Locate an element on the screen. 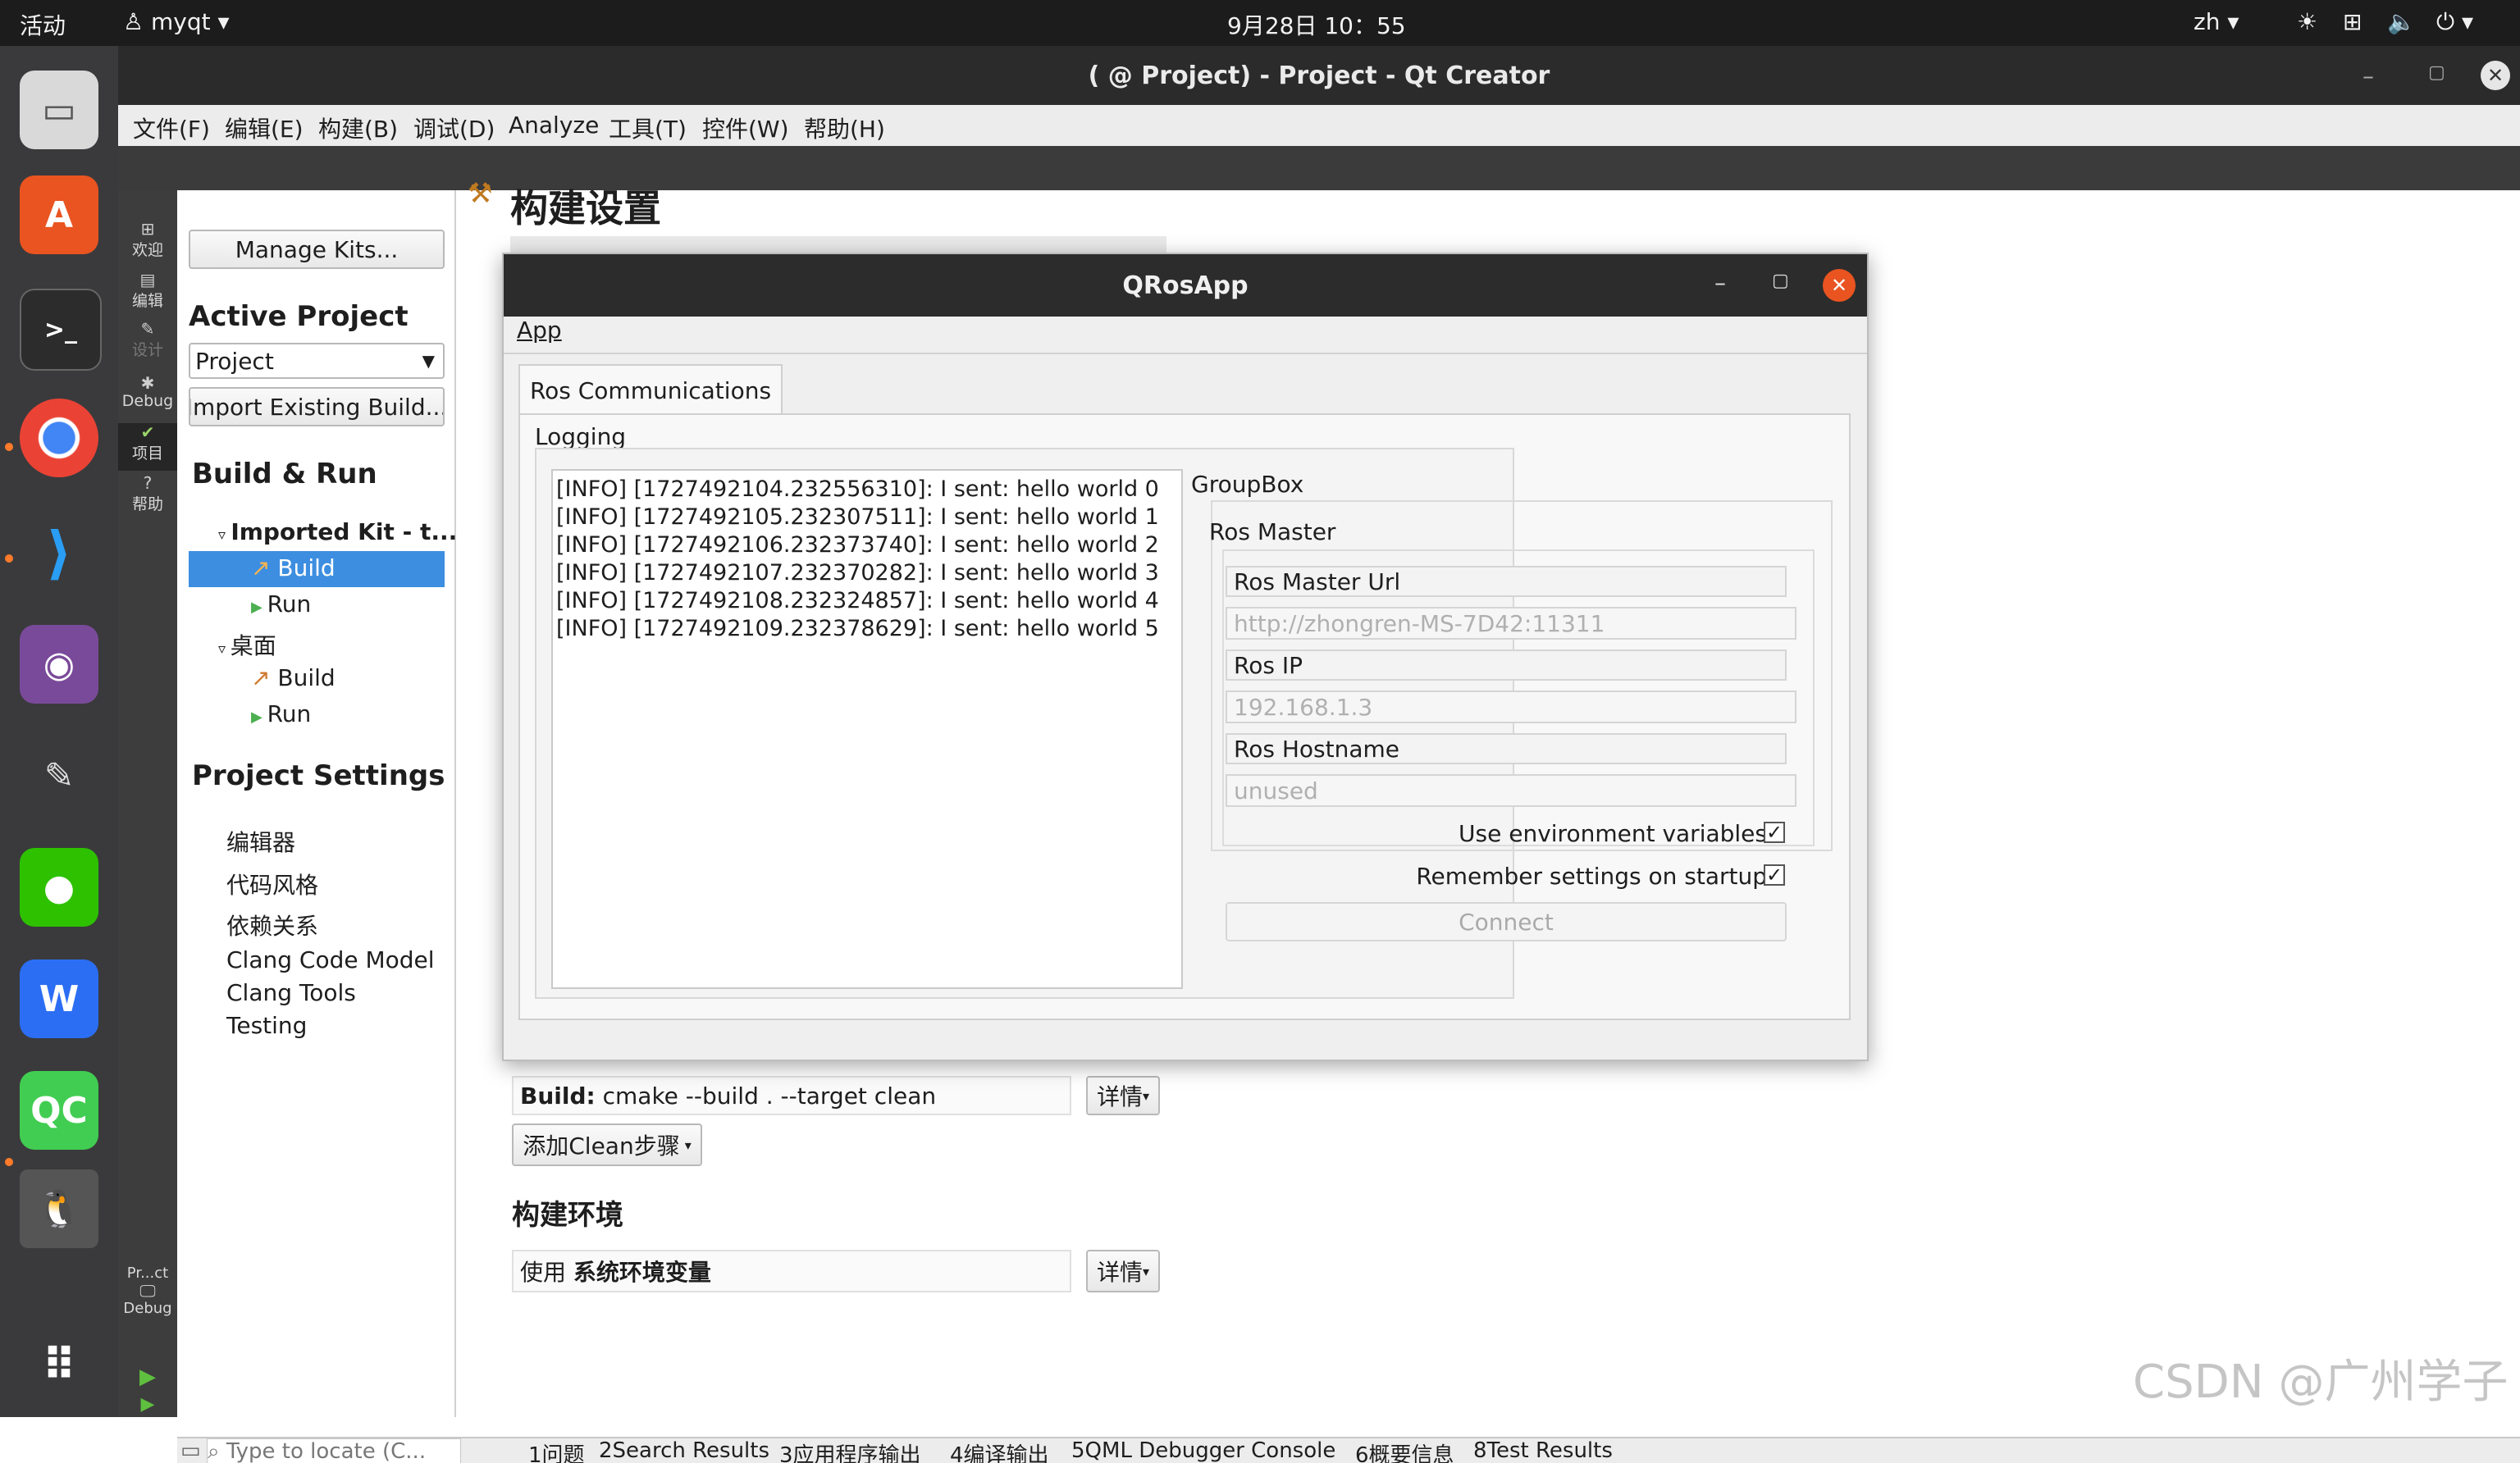 This screenshot has width=2520, height=1463. settings-clang-code-model: Clang Code Model is located at coordinates (331, 959).